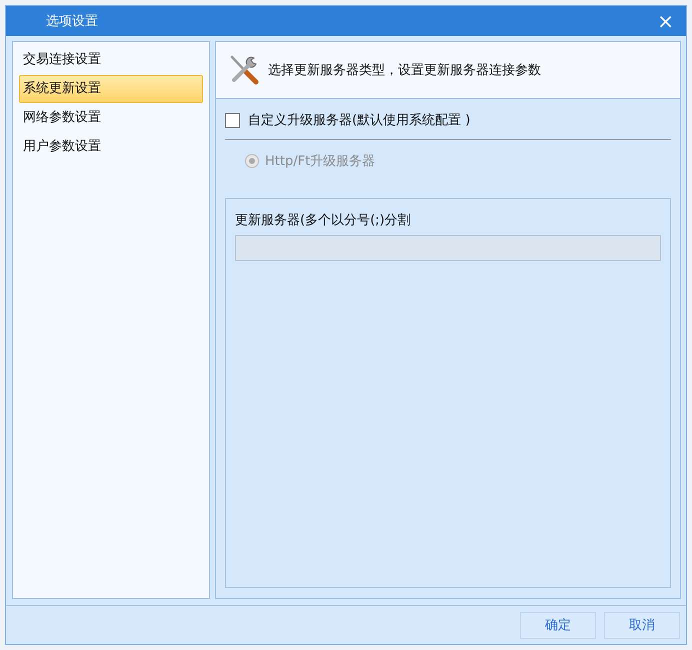 The image size is (692, 650). Describe the element at coordinates (111, 118) in the screenshot. I see `sidebar-item: 网络参数设置` at that location.